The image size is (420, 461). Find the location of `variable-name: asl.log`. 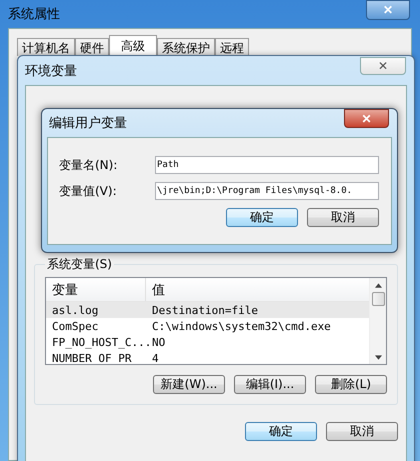

variable-name: asl.log is located at coordinates (76, 310).